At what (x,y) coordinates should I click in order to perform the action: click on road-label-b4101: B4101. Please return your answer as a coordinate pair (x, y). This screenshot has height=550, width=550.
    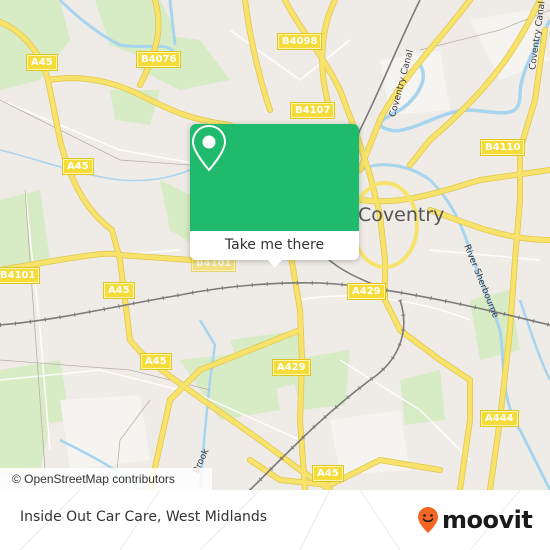
    Looking at the image, I should click on (20, 275).